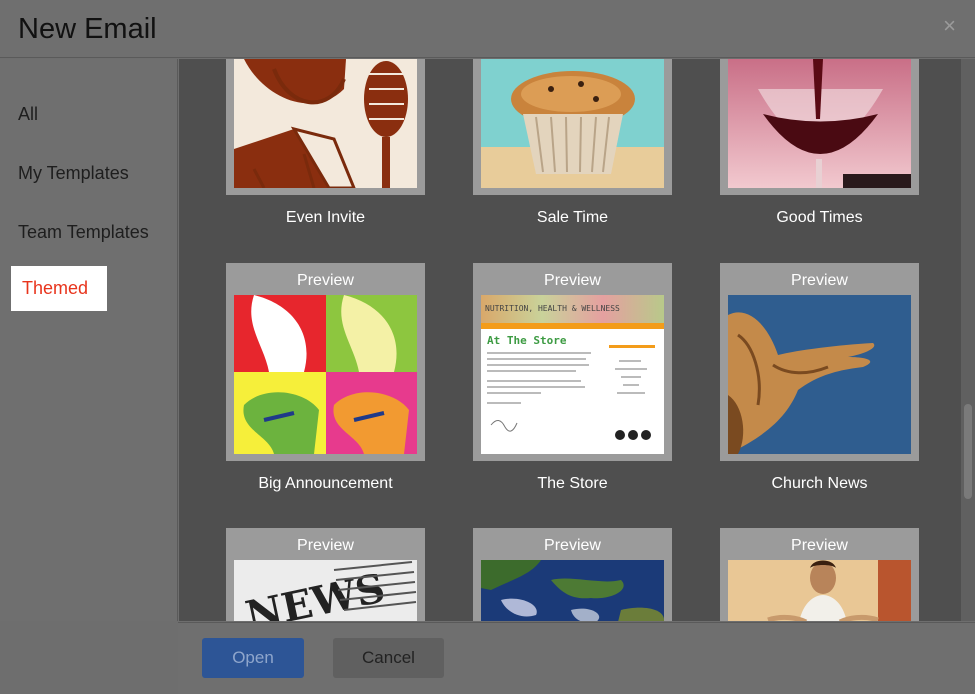 Image resolution: width=975 pixels, height=694 pixels. Describe the element at coordinates (949, 26) in the screenshot. I see `close-icon: ×` at that location.